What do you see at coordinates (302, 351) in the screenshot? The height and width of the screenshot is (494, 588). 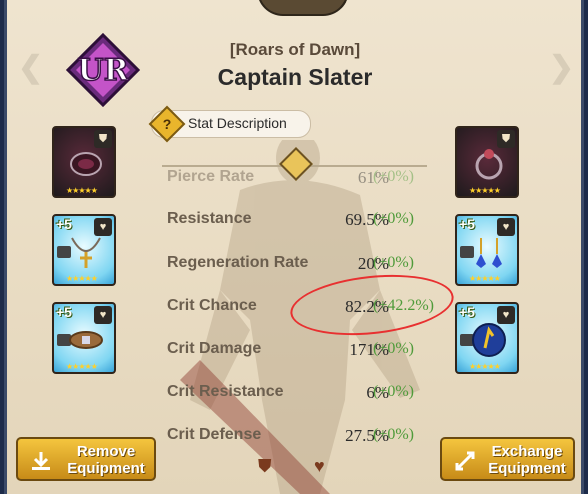 I see `stat-row: Crit Damage 171% (+0%)` at bounding box center [302, 351].